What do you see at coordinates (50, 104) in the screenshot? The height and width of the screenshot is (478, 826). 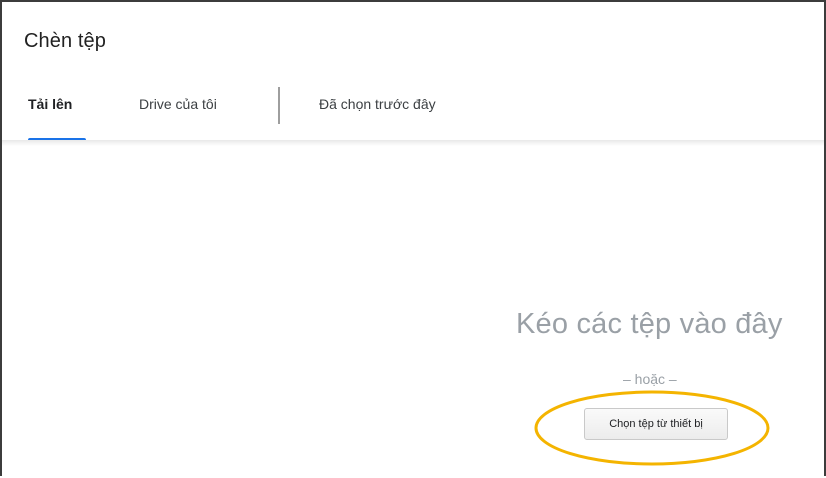 I see `tab-upload: Tải lên` at bounding box center [50, 104].